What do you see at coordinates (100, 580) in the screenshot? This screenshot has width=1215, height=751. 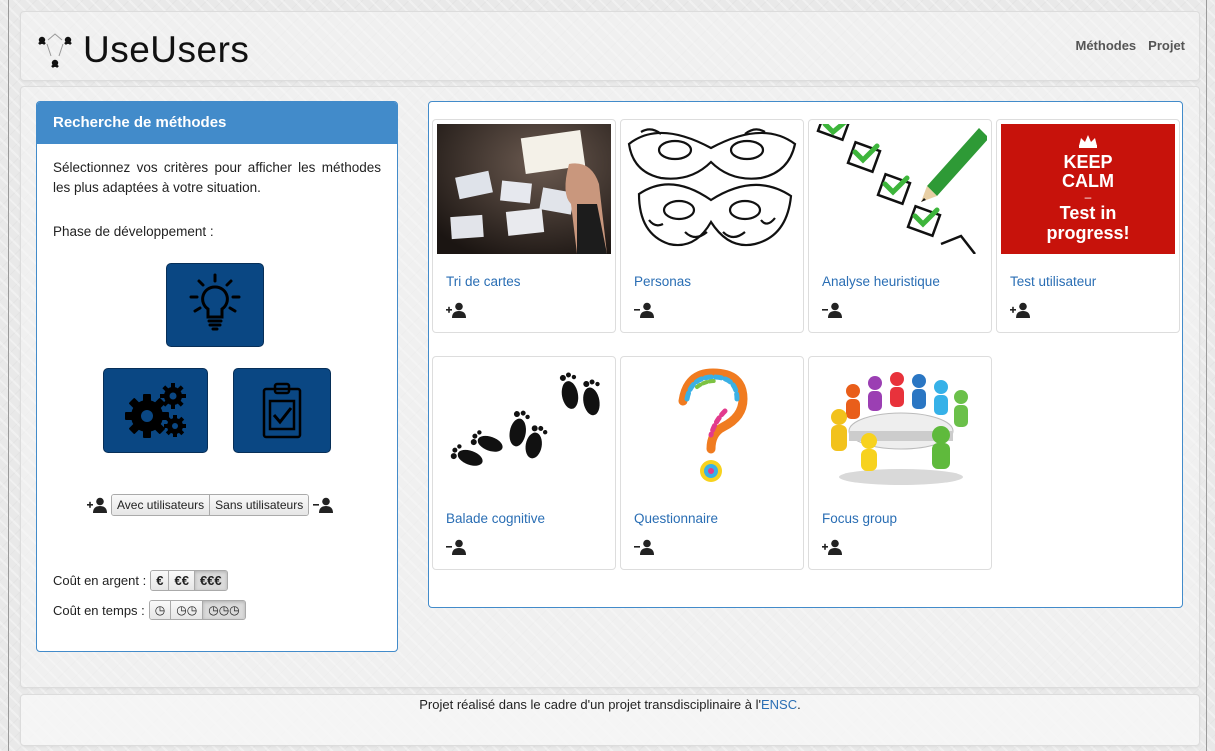 I see `cost-money-label: Coût en argent :` at bounding box center [100, 580].